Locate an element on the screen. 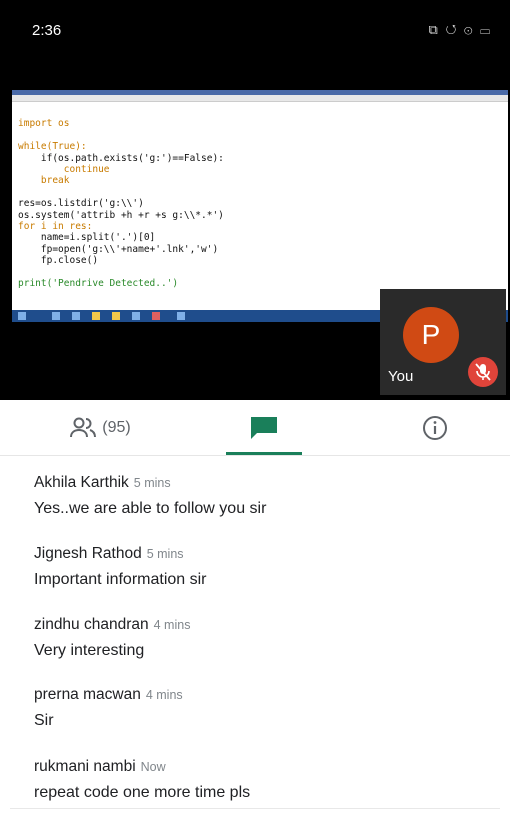 This screenshot has width=510, height=822. code-line: os.system('attrib +h +r +s g:\\*.*') is located at coordinates (260, 215).